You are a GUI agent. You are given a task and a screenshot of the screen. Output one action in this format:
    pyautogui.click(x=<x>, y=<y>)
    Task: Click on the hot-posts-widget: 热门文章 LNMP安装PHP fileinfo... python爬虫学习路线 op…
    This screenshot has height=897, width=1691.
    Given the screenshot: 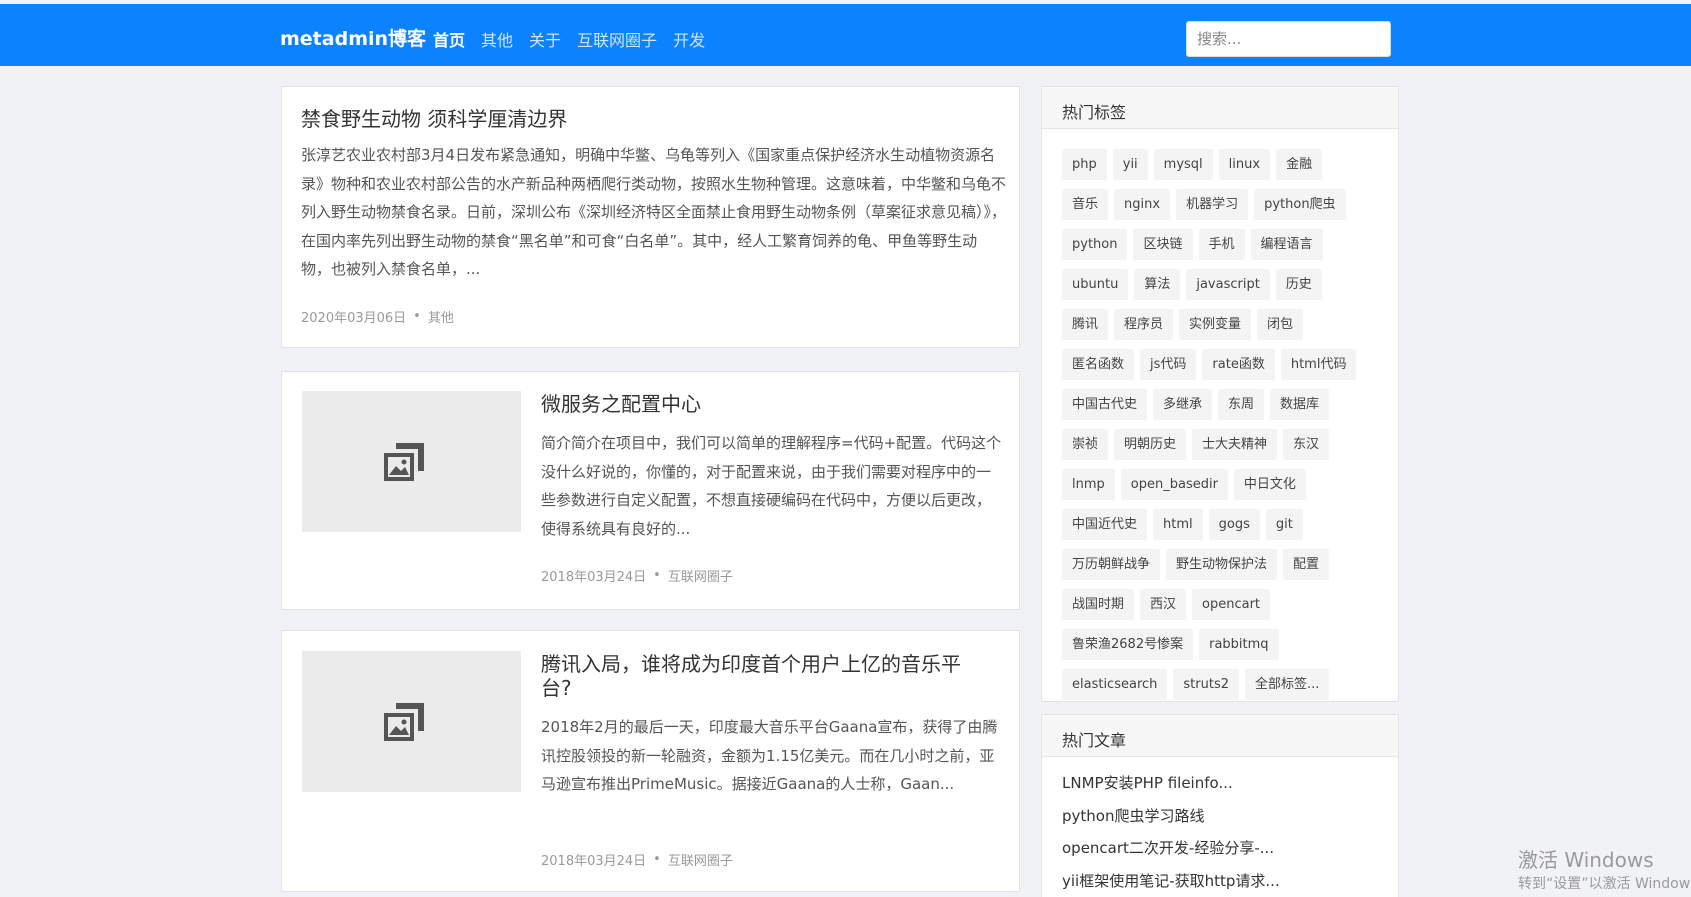 What is the action you would take?
    pyautogui.click(x=1220, y=805)
    